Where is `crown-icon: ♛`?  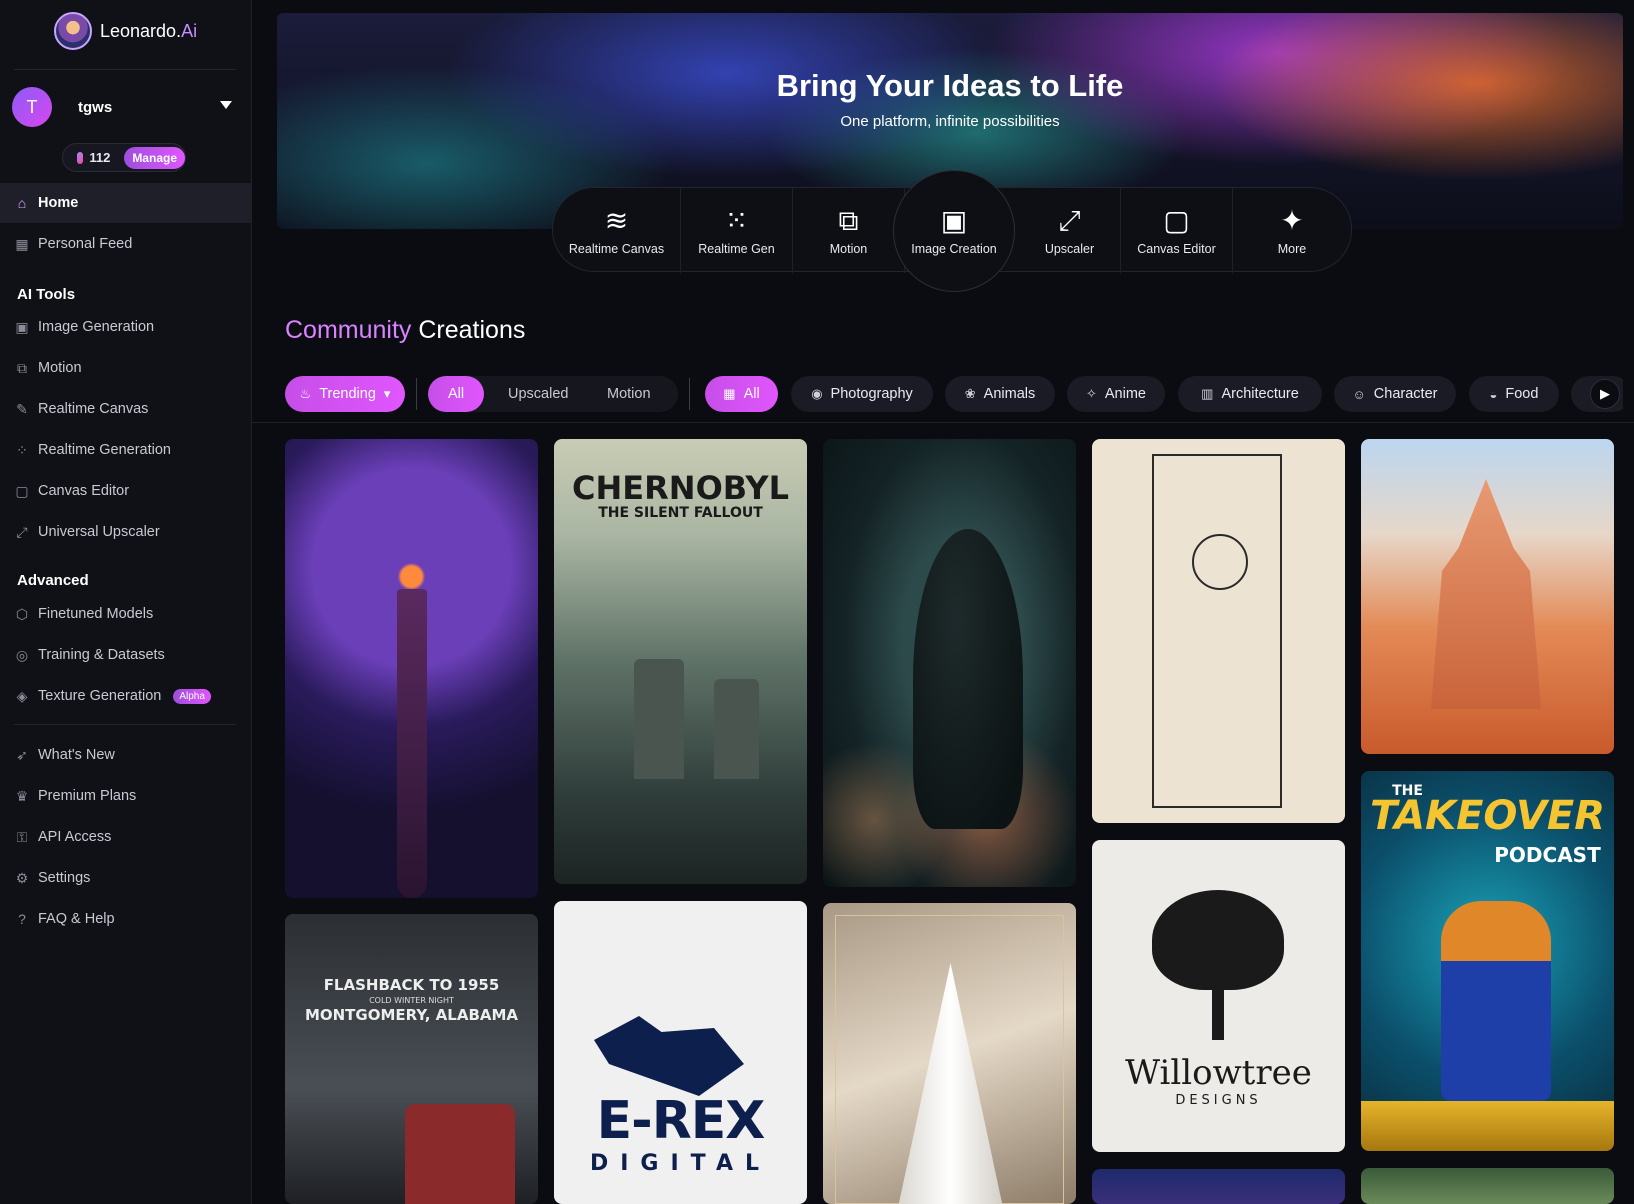 crown-icon: ♛ is located at coordinates (22, 795).